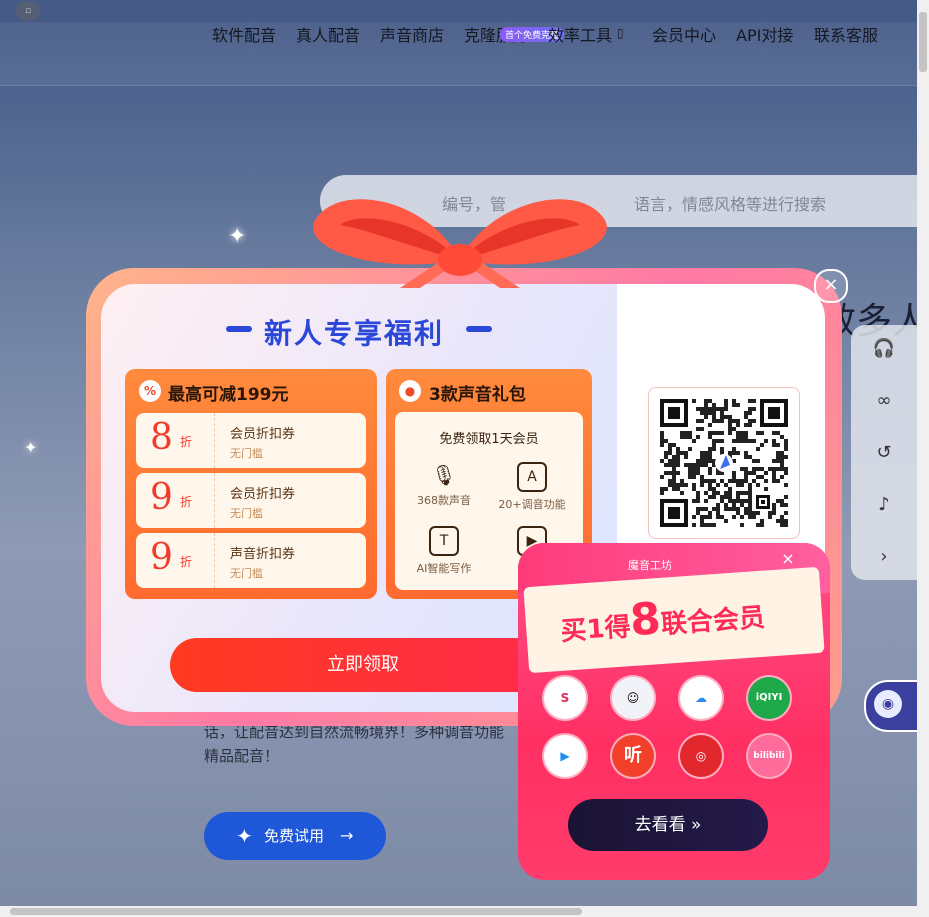  What do you see at coordinates (884, 453) in the screenshot?
I see `swirl-icon: ↺` at bounding box center [884, 453].